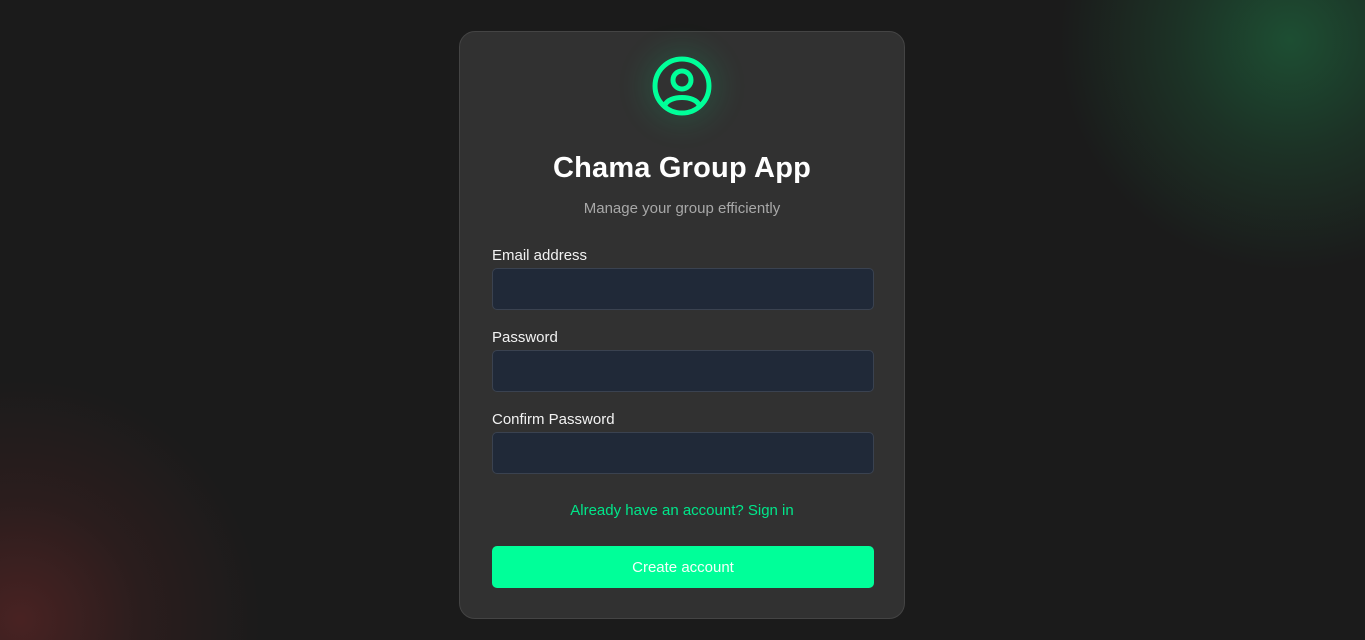 Image resolution: width=1365 pixels, height=640 pixels. Describe the element at coordinates (683, 289) in the screenshot. I see `email-field` at that location.